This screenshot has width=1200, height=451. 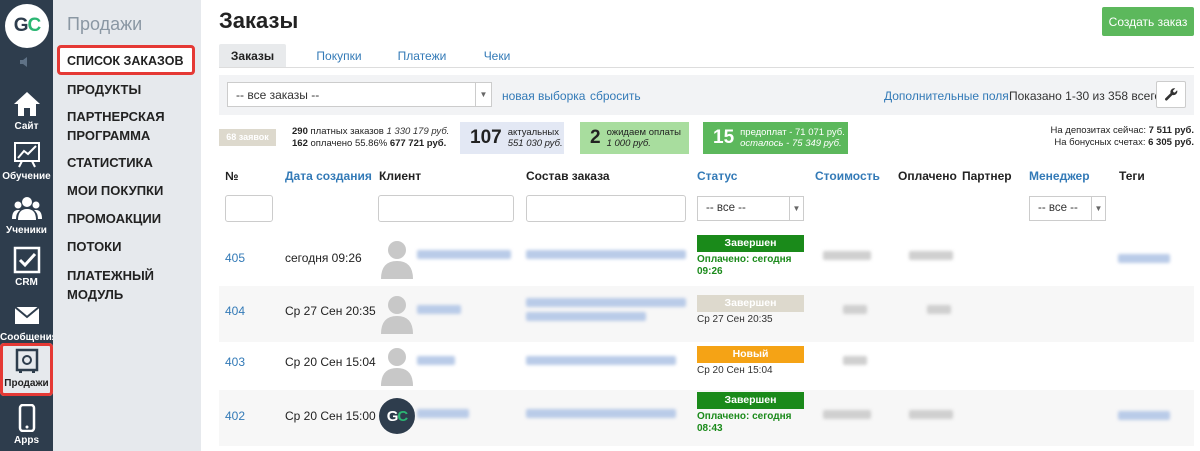 What do you see at coordinates (34, 25) in the screenshot?
I see `logo-letter-c: C` at bounding box center [34, 25].